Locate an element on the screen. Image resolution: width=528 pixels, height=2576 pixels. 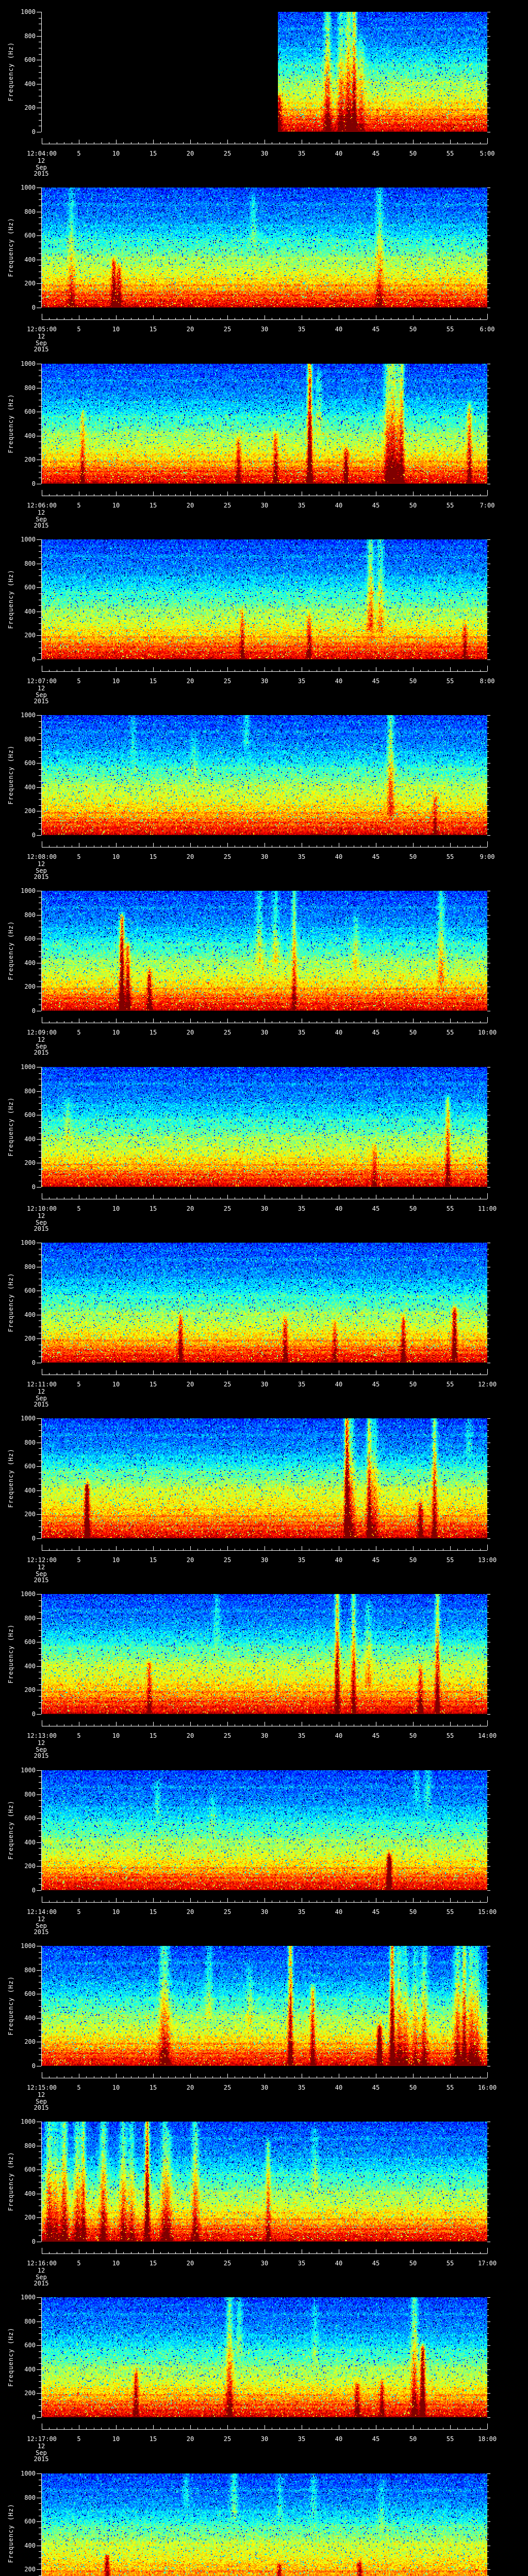
x-tick-label: 10 is located at coordinates (116, 1560).